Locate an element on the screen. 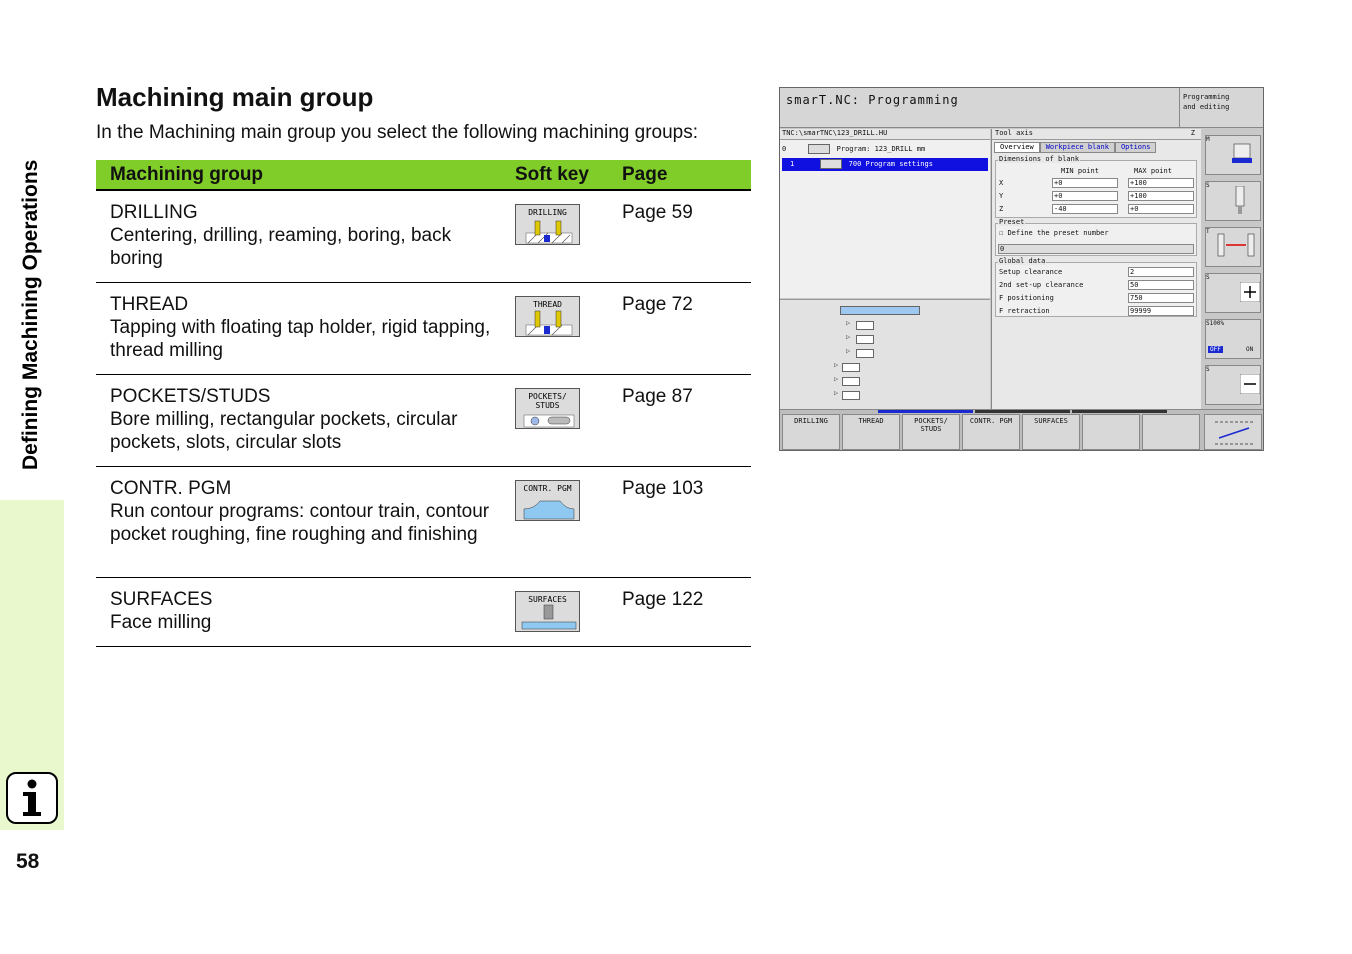  tab-workpiece-blank: Workpiece blank is located at coordinates (1077, 147).